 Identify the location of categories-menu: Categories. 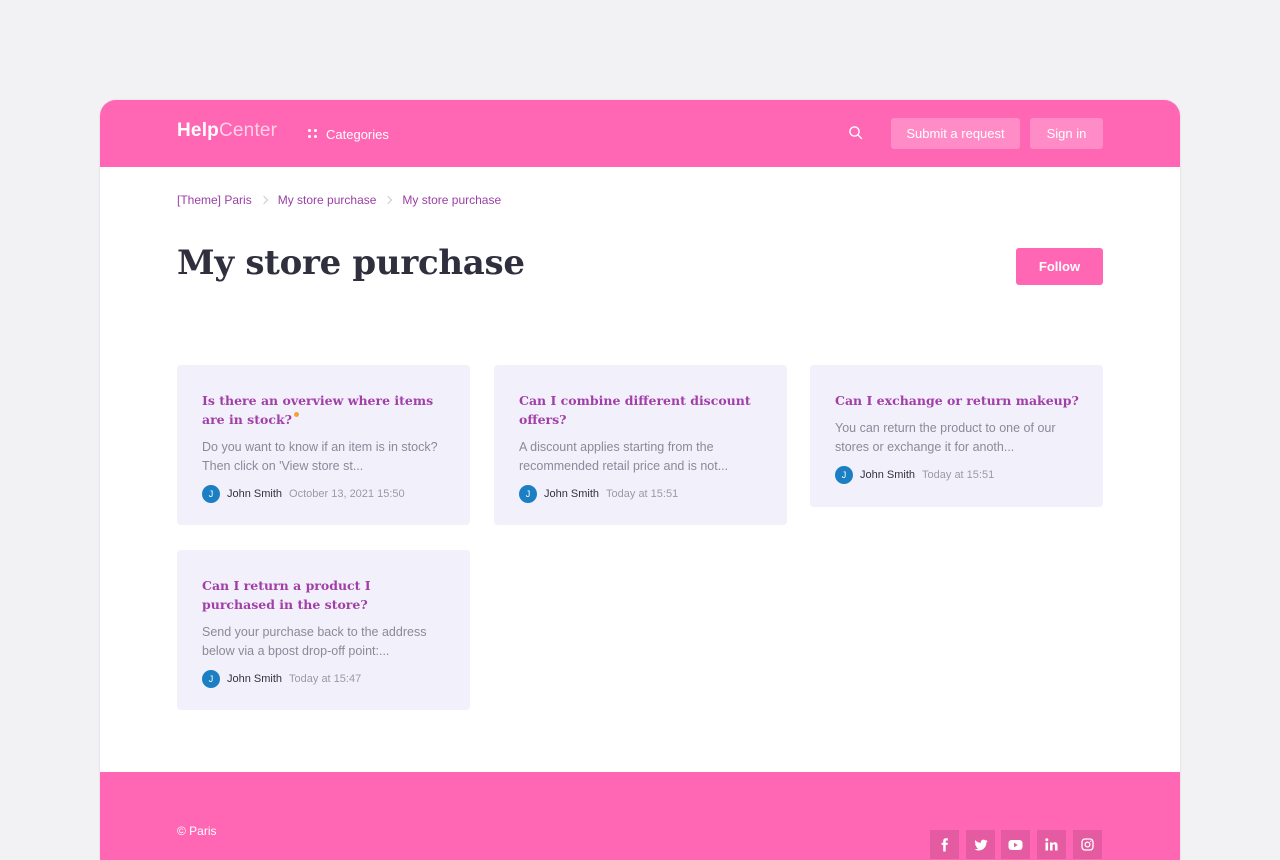
(348, 134).